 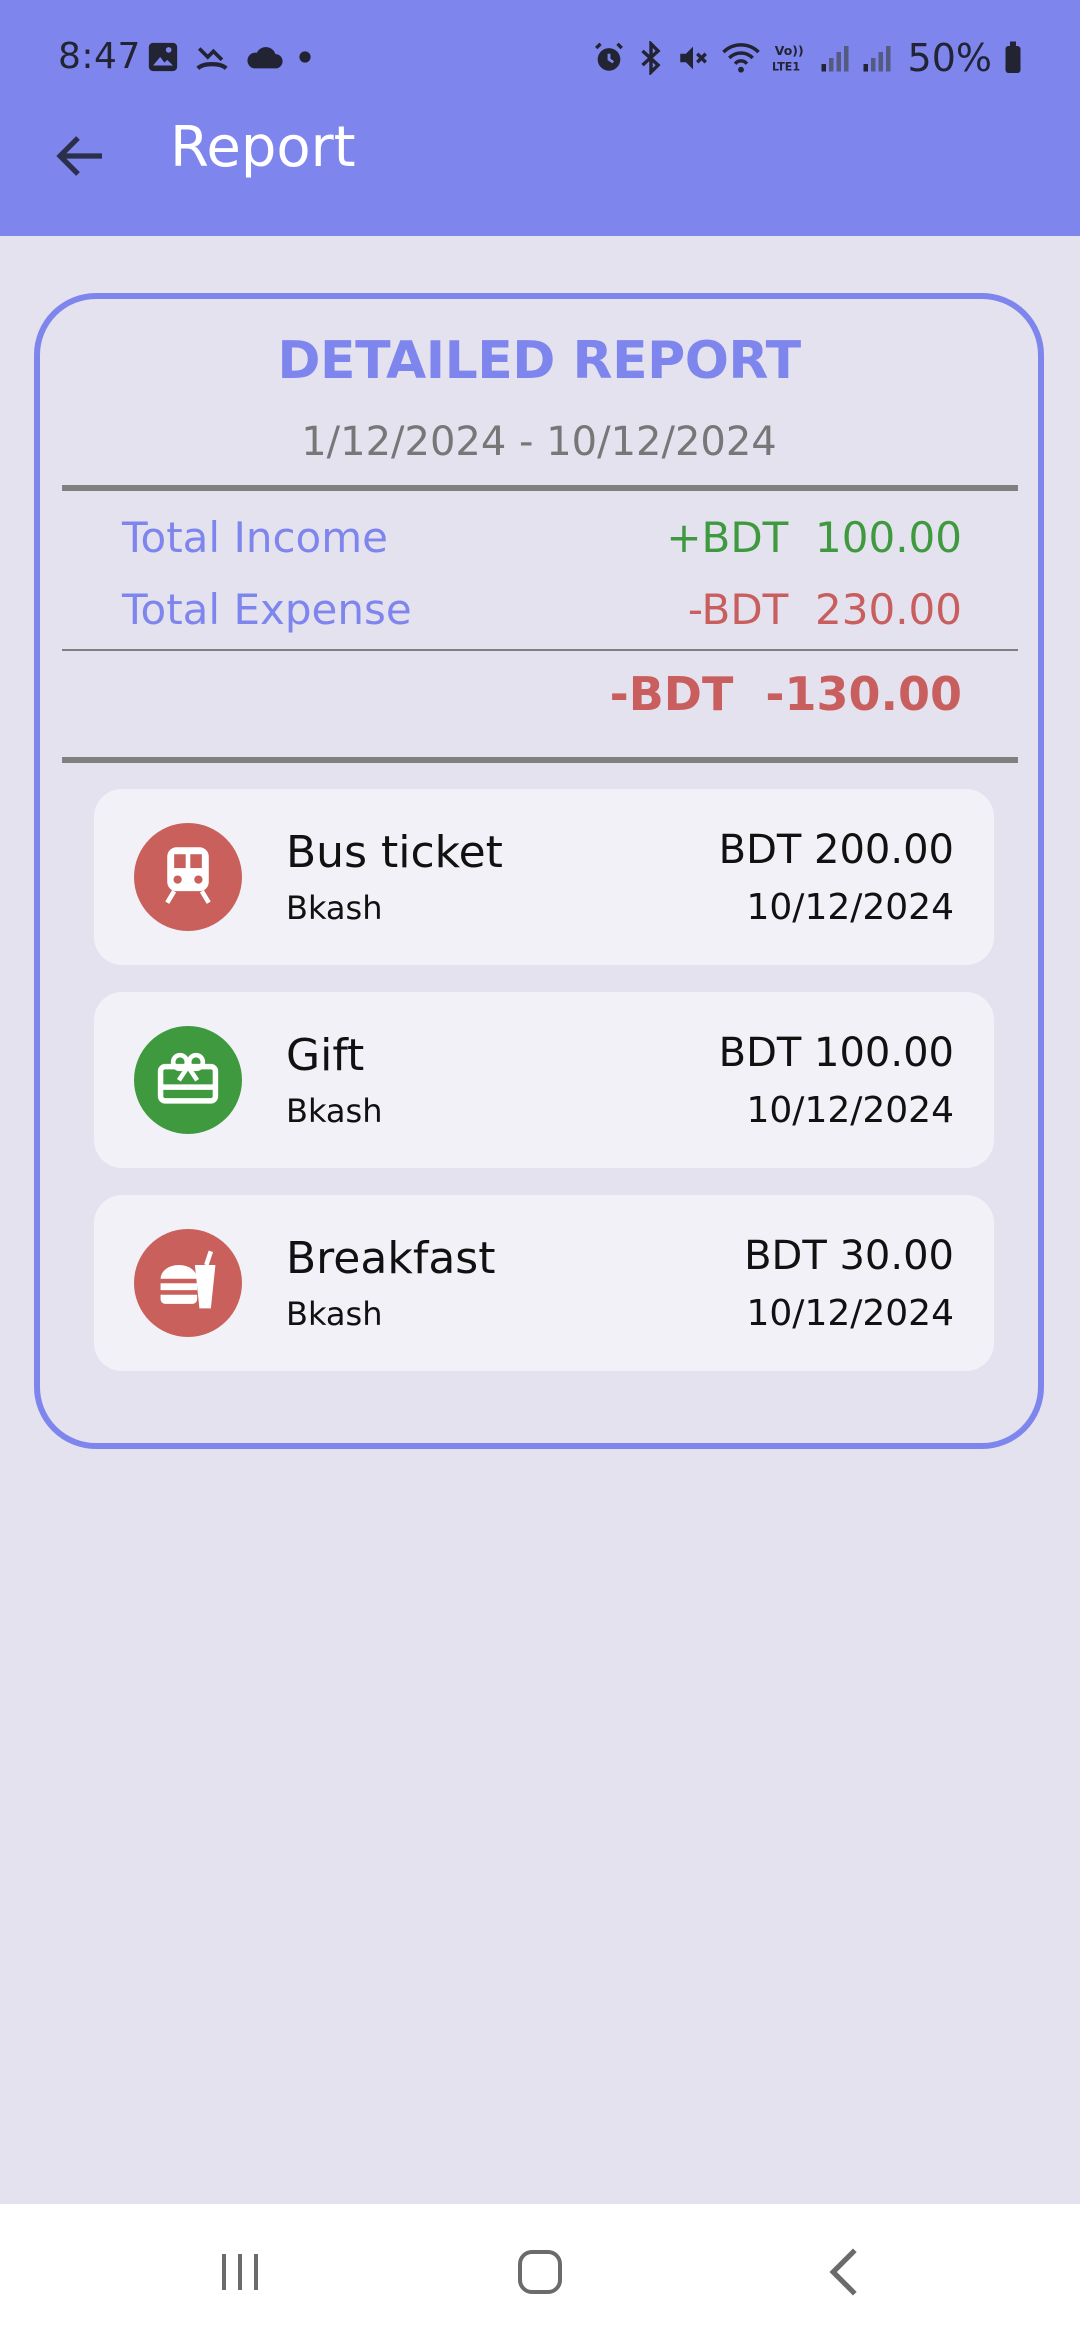 What do you see at coordinates (1013, 58) in the screenshot?
I see `battery-icon` at bounding box center [1013, 58].